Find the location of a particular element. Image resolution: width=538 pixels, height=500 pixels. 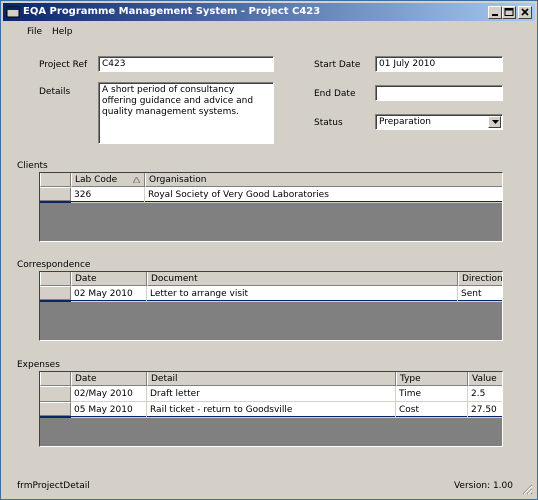

menu-help: Help is located at coordinates (62, 32).